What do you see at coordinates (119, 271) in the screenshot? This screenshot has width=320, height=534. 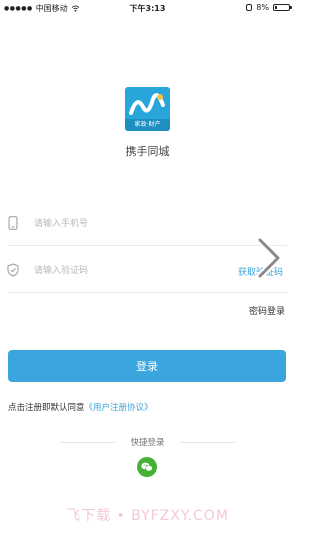 I see `code-input` at bounding box center [119, 271].